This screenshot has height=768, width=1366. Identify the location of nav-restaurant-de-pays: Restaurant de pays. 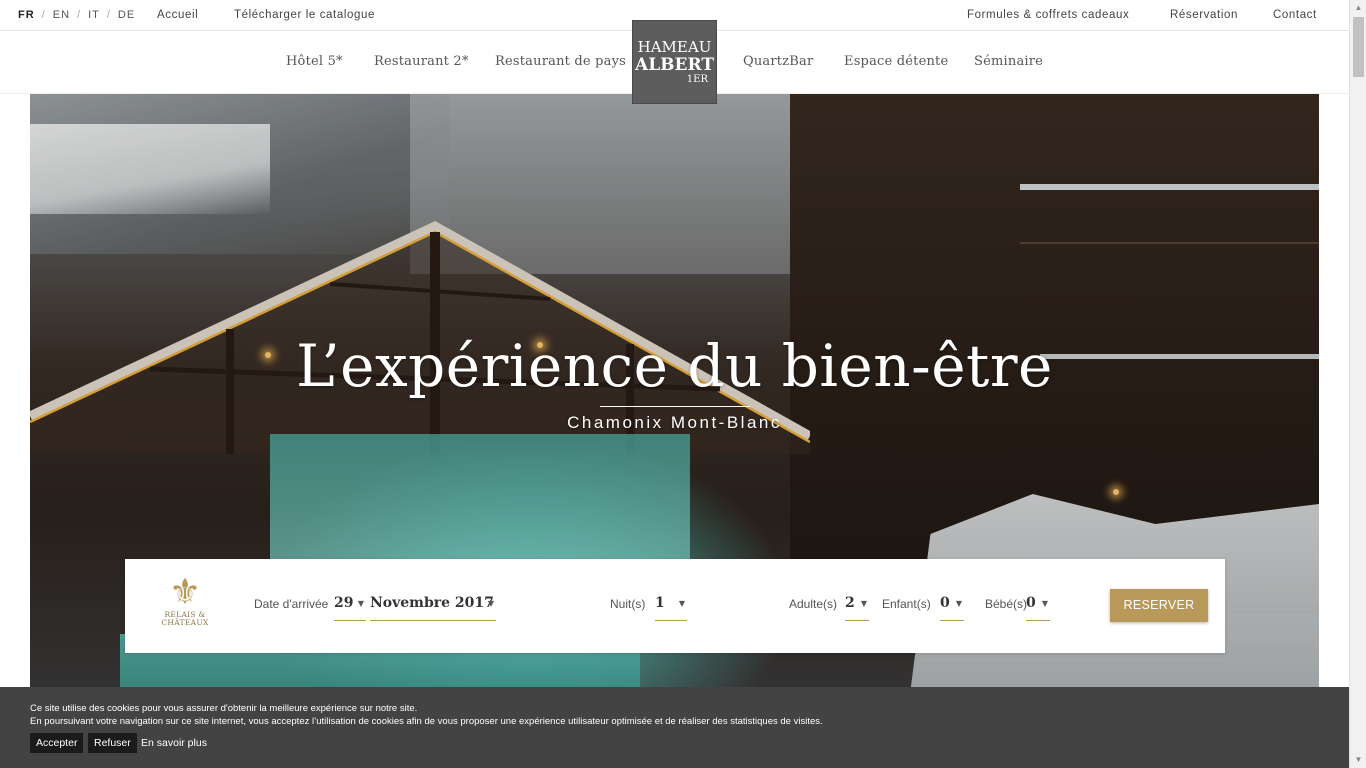
(560, 61).